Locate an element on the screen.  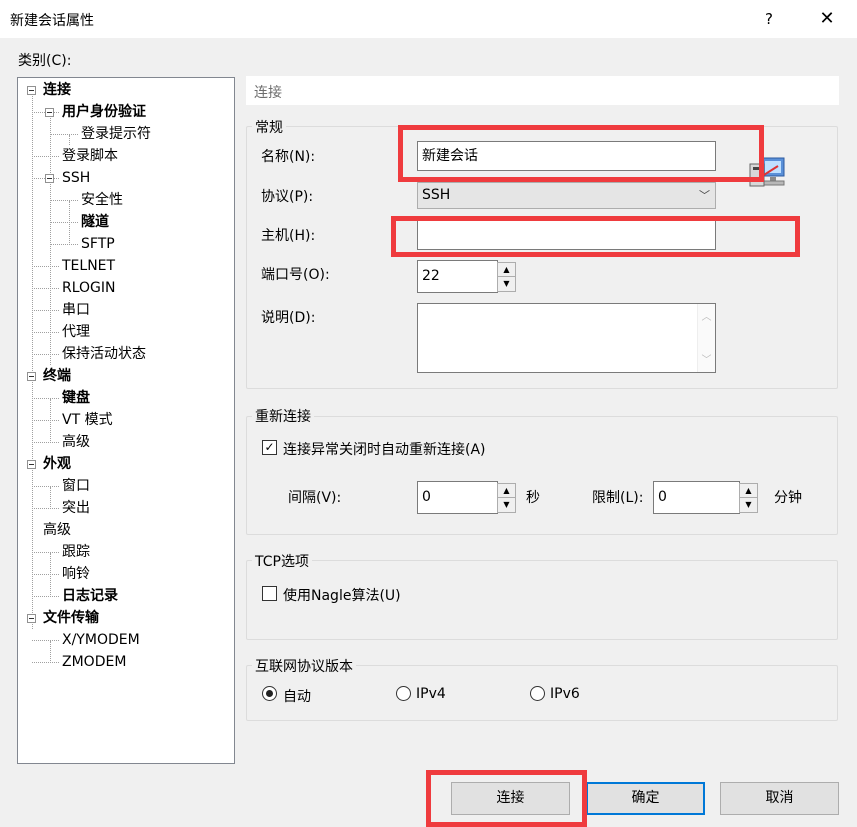
tree-item-highlight: 突出 is located at coordinates (76, 508).